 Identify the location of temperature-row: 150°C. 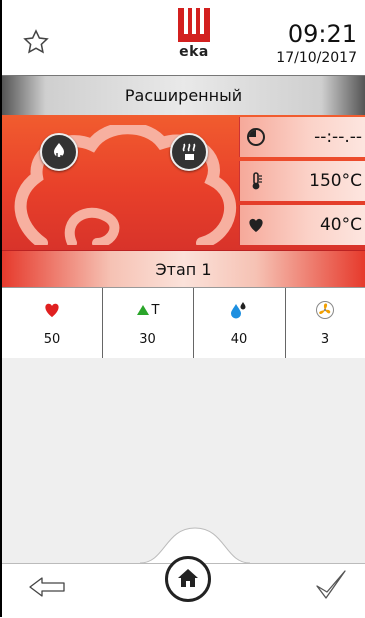
(302, 181).